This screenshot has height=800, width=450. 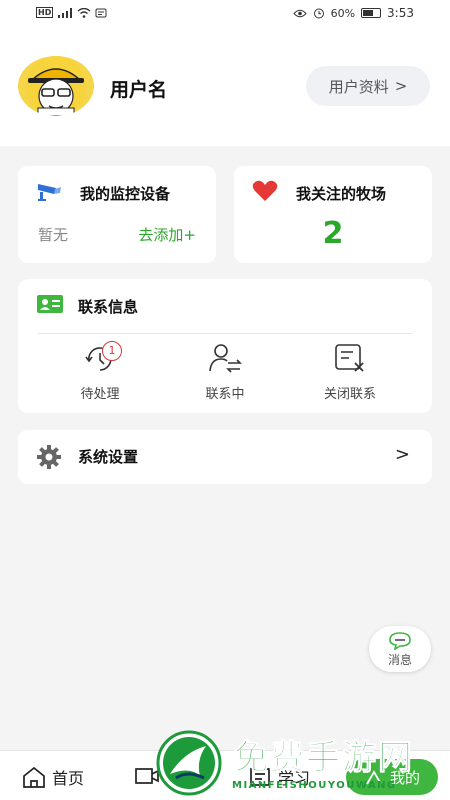 I want to click on system-settings-row: 系统设置 >, so click(x=225, y=457).